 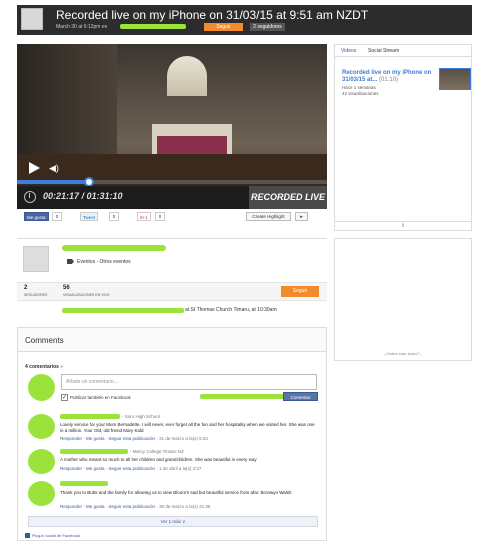 I want to click on plugin-label: Plug-in social de Facebook, so click(x=56, y=535).